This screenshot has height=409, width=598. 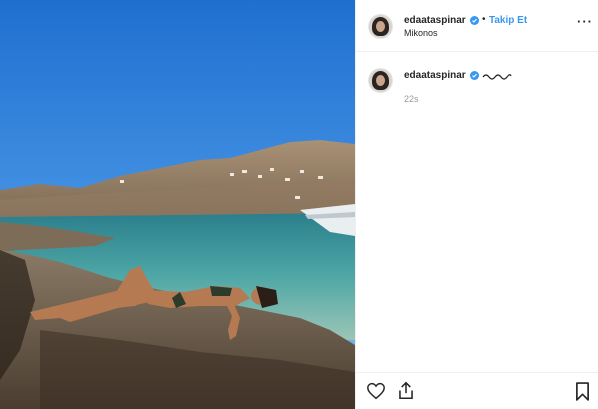 What do you see at coordinates (585, 21) in the screenshot?
I see `ellipsis-icon: ···` at bounding box center [585, 21].